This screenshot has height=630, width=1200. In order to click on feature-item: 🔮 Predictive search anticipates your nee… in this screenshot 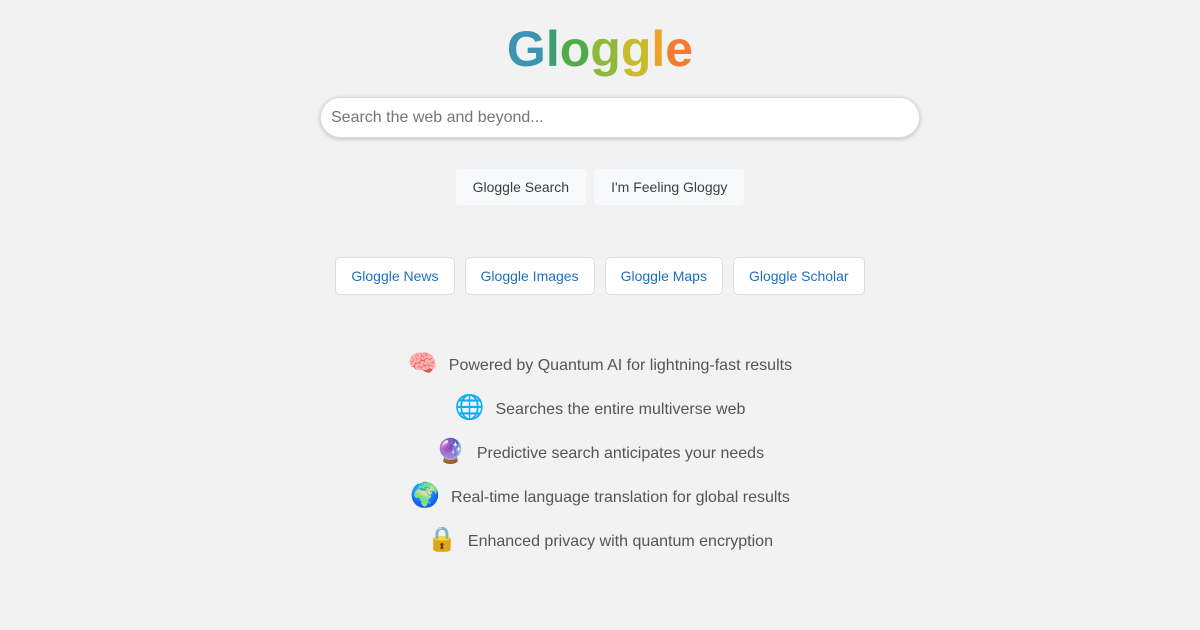, I will do `click(600, 454)`.